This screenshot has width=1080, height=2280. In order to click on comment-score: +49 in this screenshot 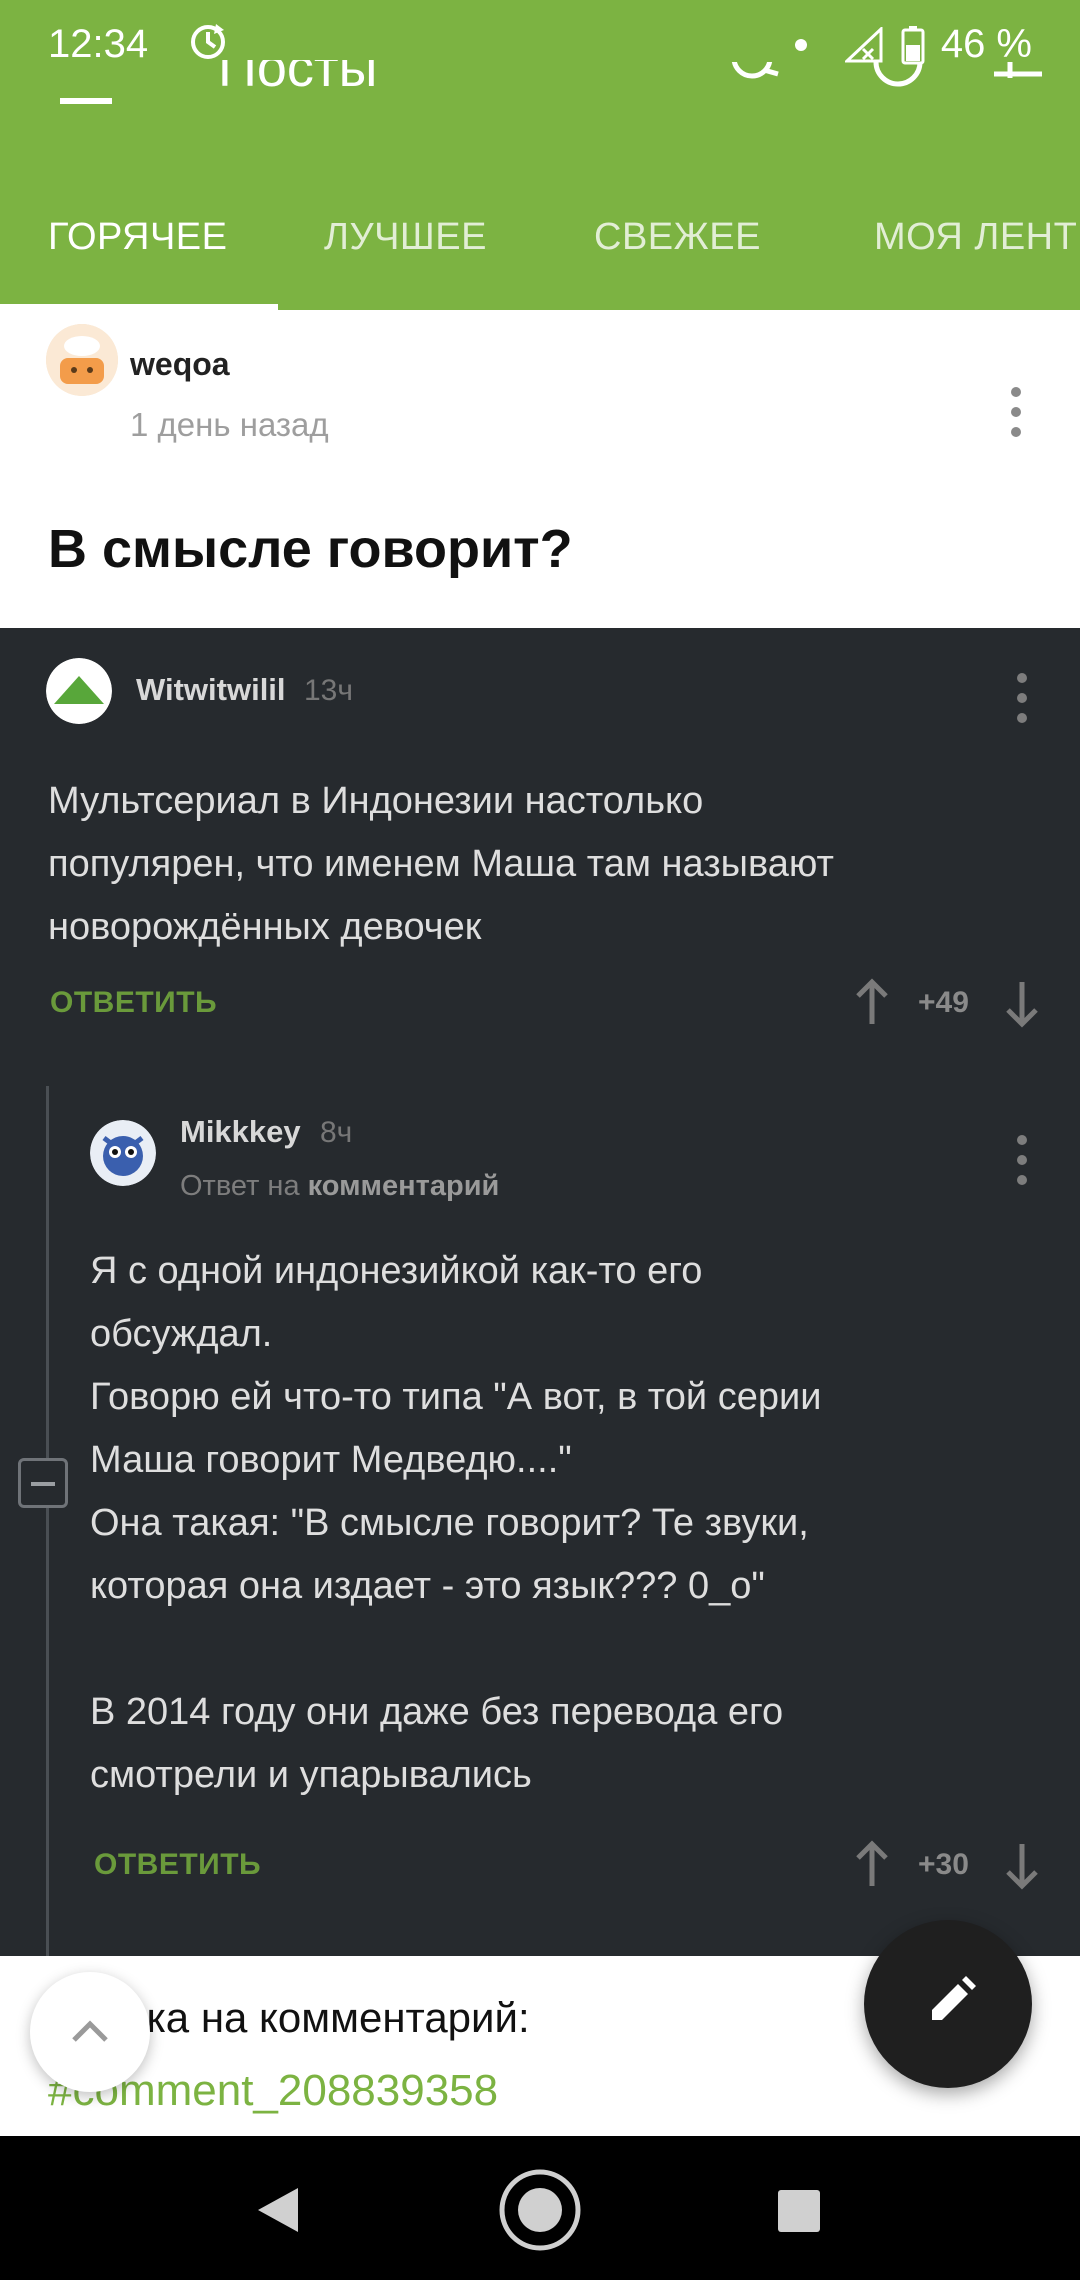, I will do `click(943, 1002)`.